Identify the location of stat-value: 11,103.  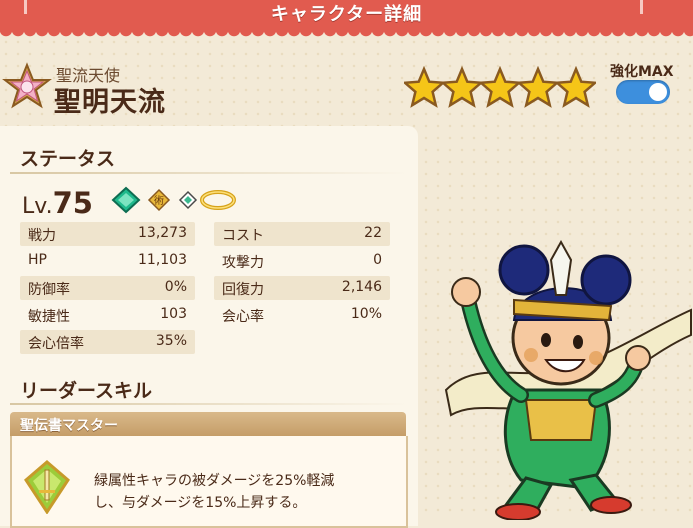
(162, 260).